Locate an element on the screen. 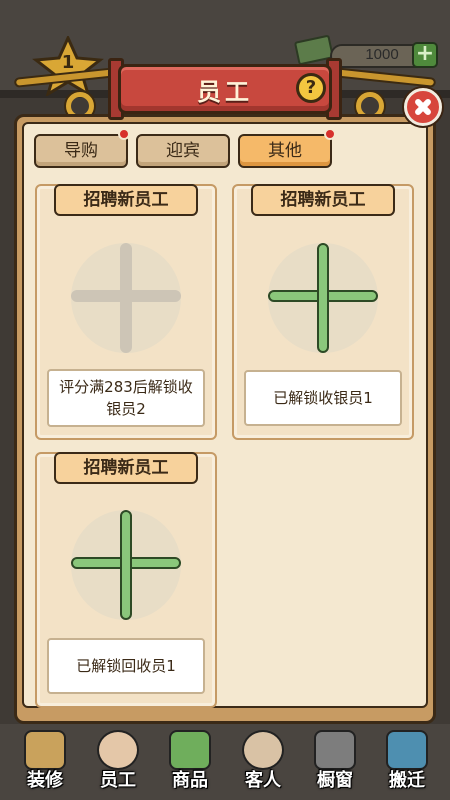 The height and width of the screenshot is (800, 450). customer-icon is located at coordinates (263, 750).